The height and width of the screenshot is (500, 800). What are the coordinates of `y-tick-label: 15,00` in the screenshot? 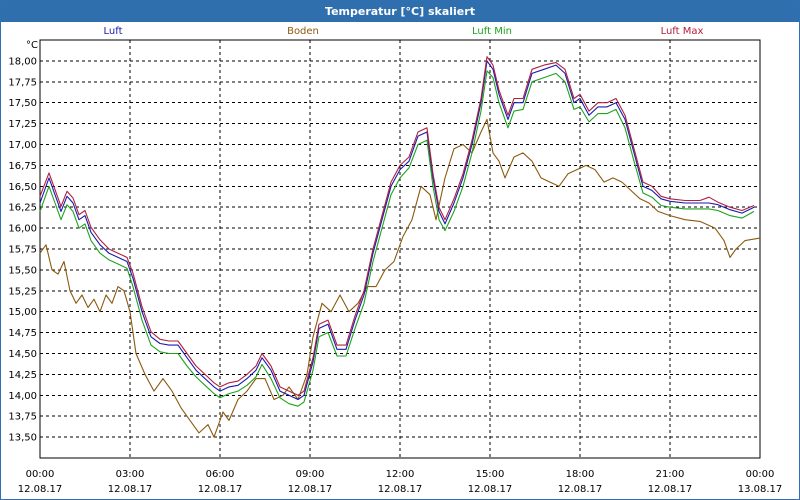 It's located at (22, 312).